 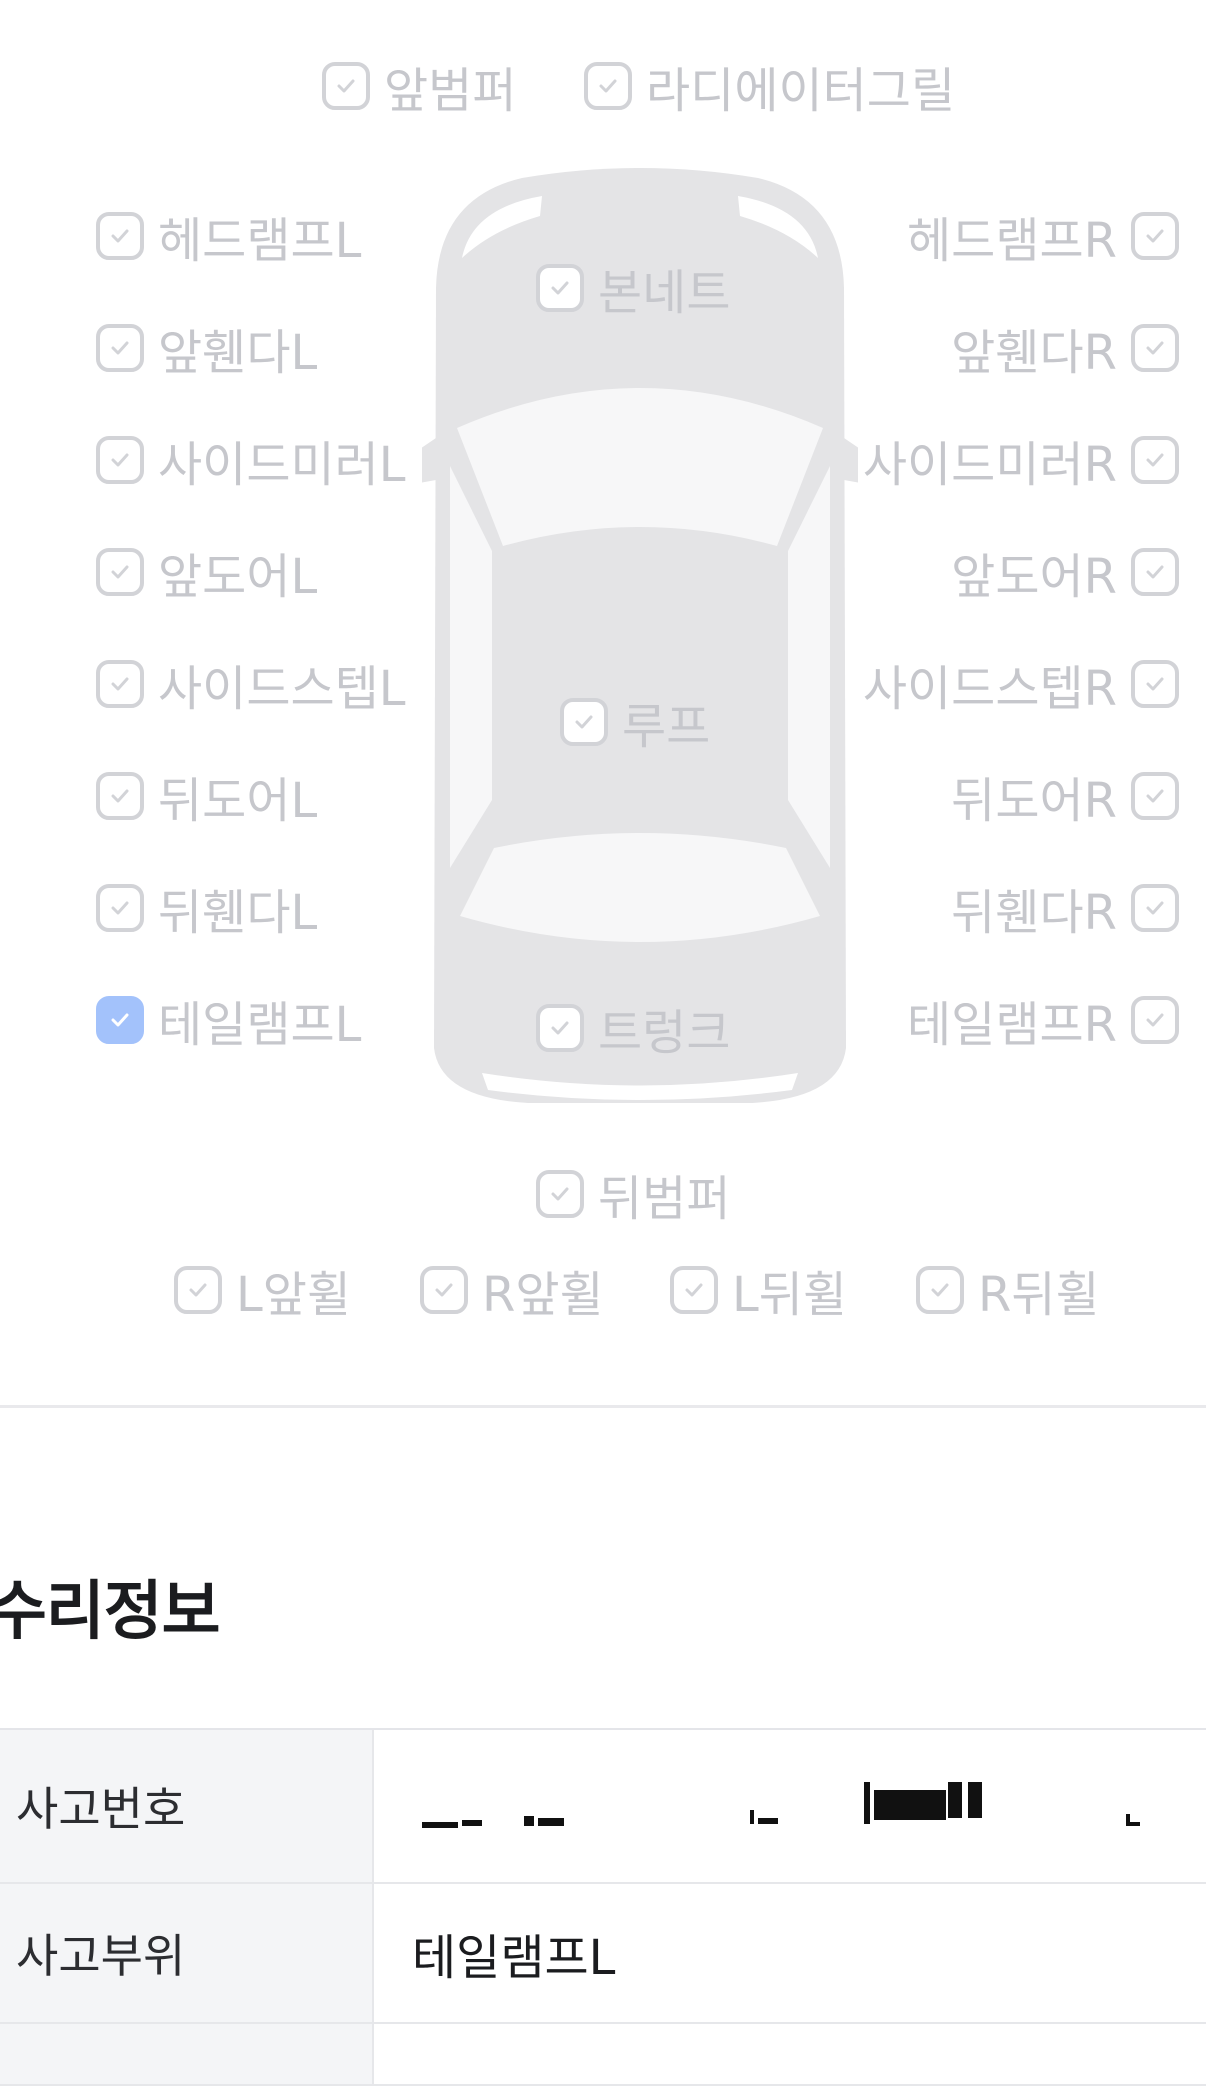 I want to click on checkbox-checked-icon, so click(x=120, y=1020).